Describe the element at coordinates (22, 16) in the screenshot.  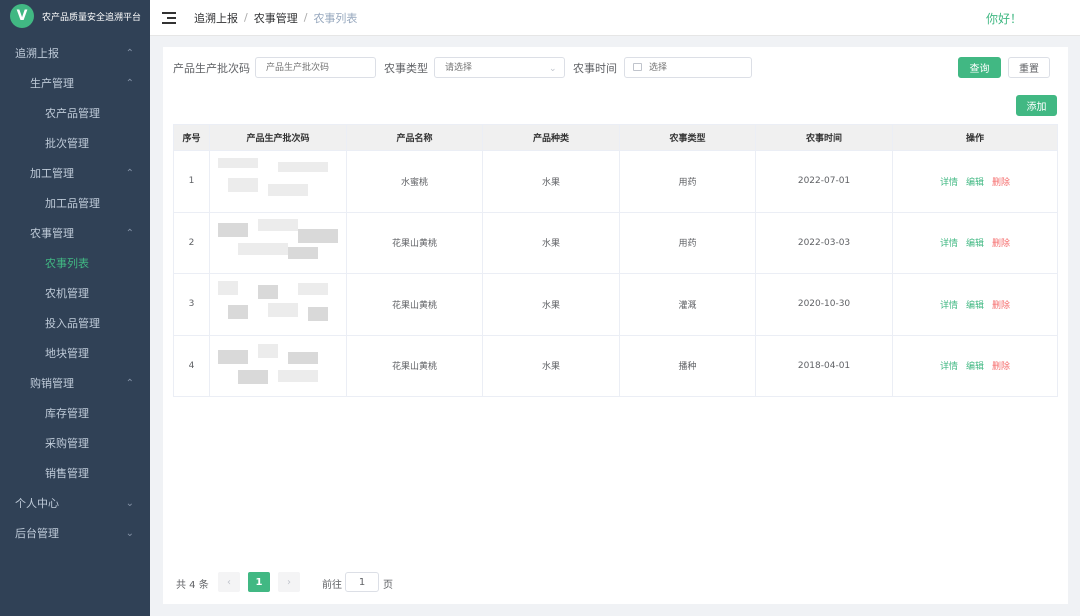
I see `vue-logo-icon: V` at that location.